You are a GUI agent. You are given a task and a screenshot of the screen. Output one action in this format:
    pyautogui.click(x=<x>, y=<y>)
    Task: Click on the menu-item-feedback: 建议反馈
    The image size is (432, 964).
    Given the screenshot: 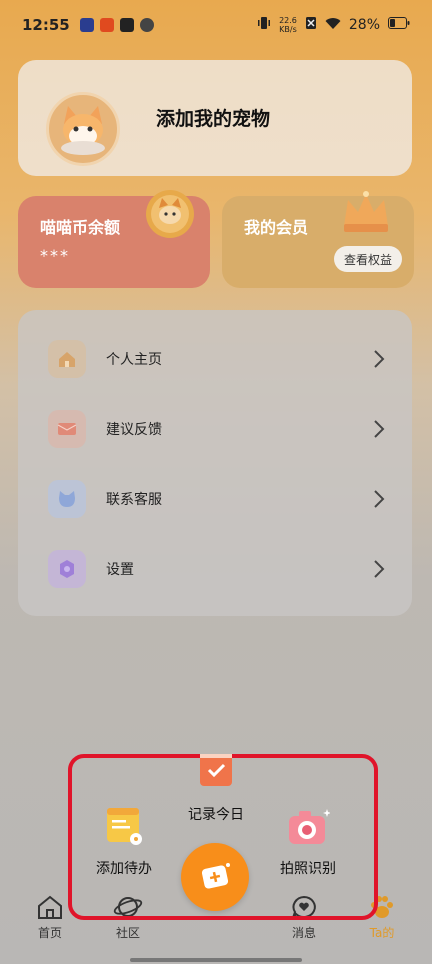 What is the action you would take?
    pyautogui.click(x=215, y=429)
    